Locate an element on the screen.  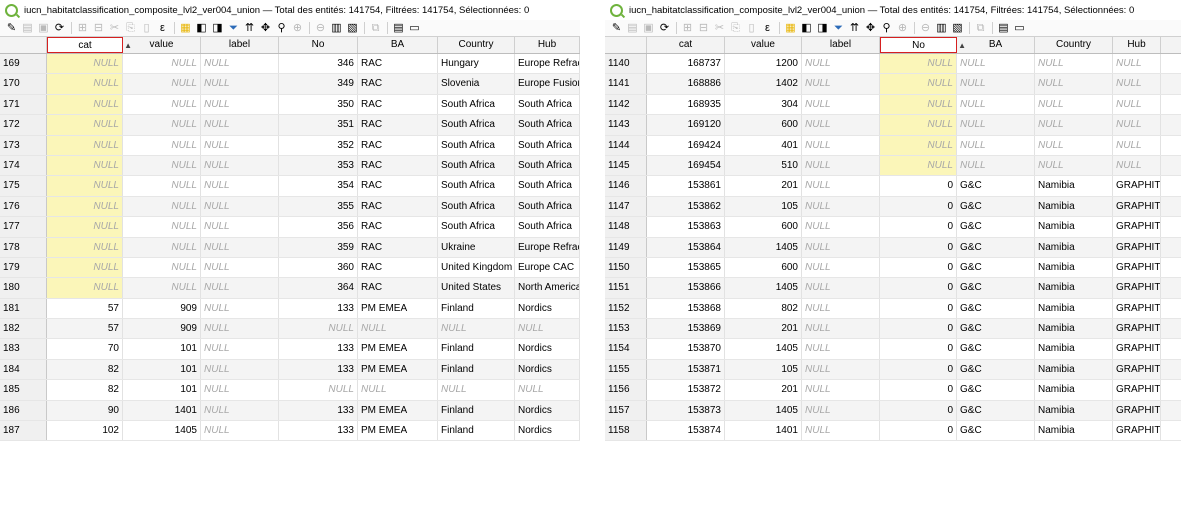
cell-no: 133 is located at coordinates (318, 369).